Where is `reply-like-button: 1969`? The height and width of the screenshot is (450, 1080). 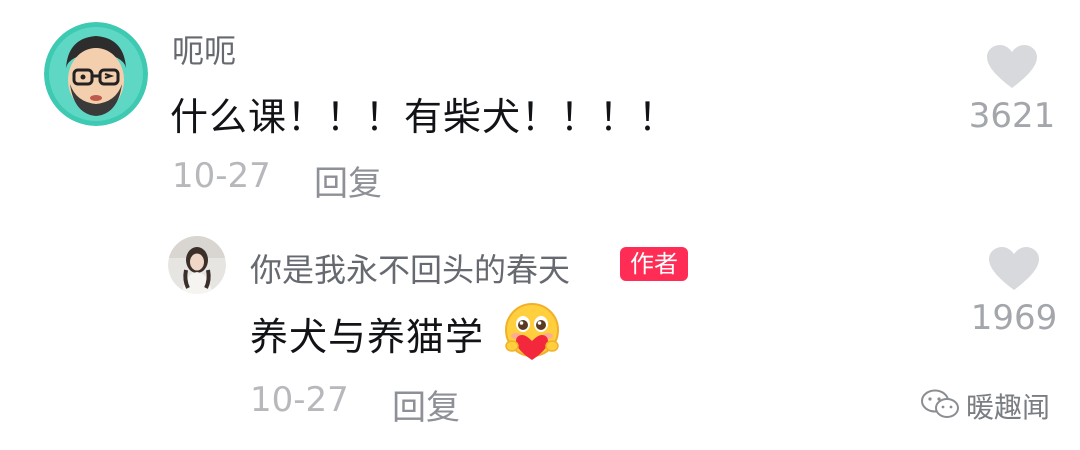 reply-like-button: 1969 is located at coordinates (1012, 296).